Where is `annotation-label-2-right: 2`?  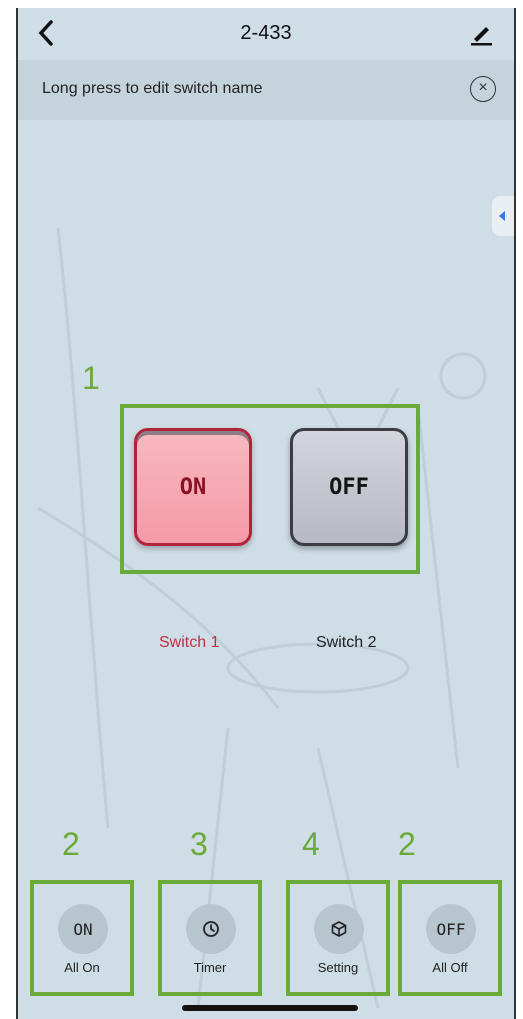 annotation-label-2-right: 2 is located at coordinates (407, 844).